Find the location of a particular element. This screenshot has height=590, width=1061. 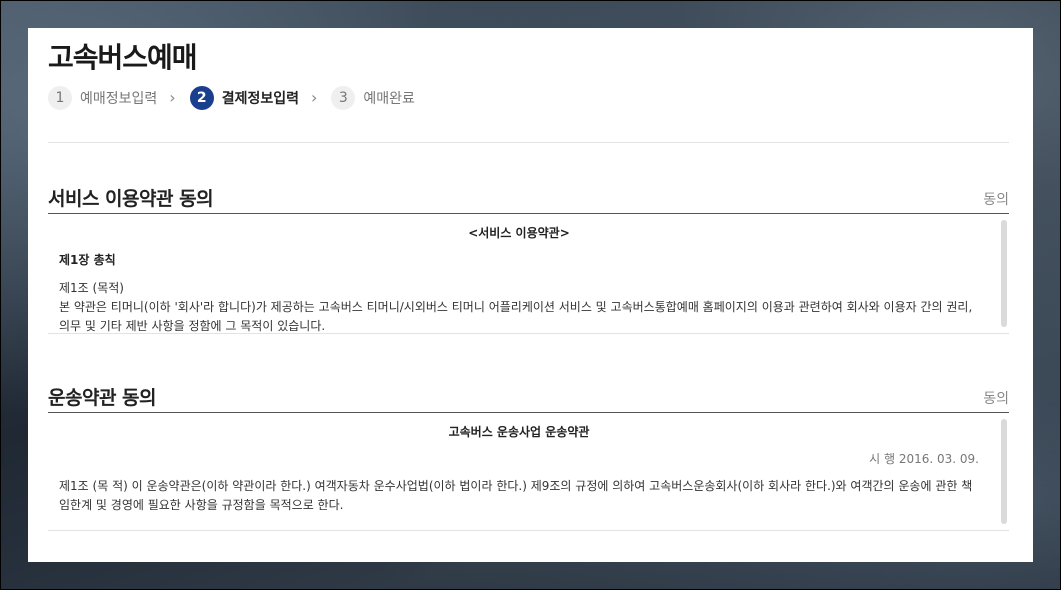

transport-terms-scrollbar is located at coordinates (1004, 471).